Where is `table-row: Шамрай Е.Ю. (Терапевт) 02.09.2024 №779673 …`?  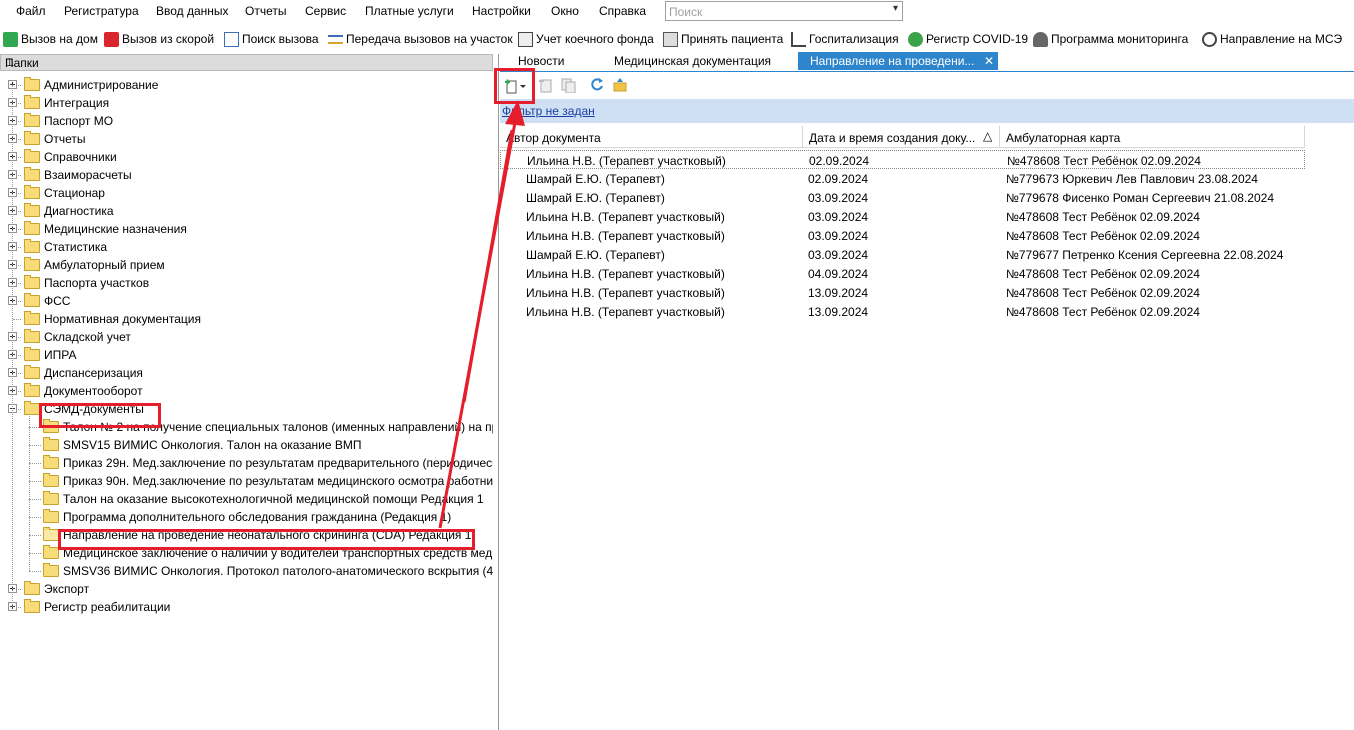
table-row: Шамрай Е.Ю. (Терапевт) 02.09.2024 №779673 … is located at coordinates (902, 178).